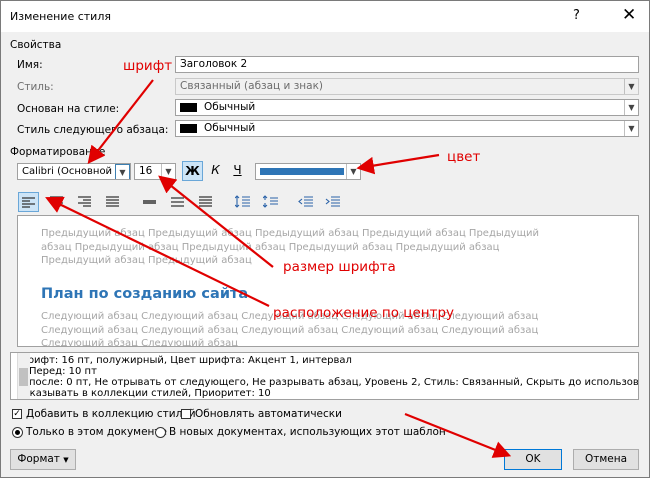 The width and height of the screenshot is (650, 478). Describe the element at coordinates (339, 267) in the screenshot. I see `annotation-font-size: размер шрифта` at that location.